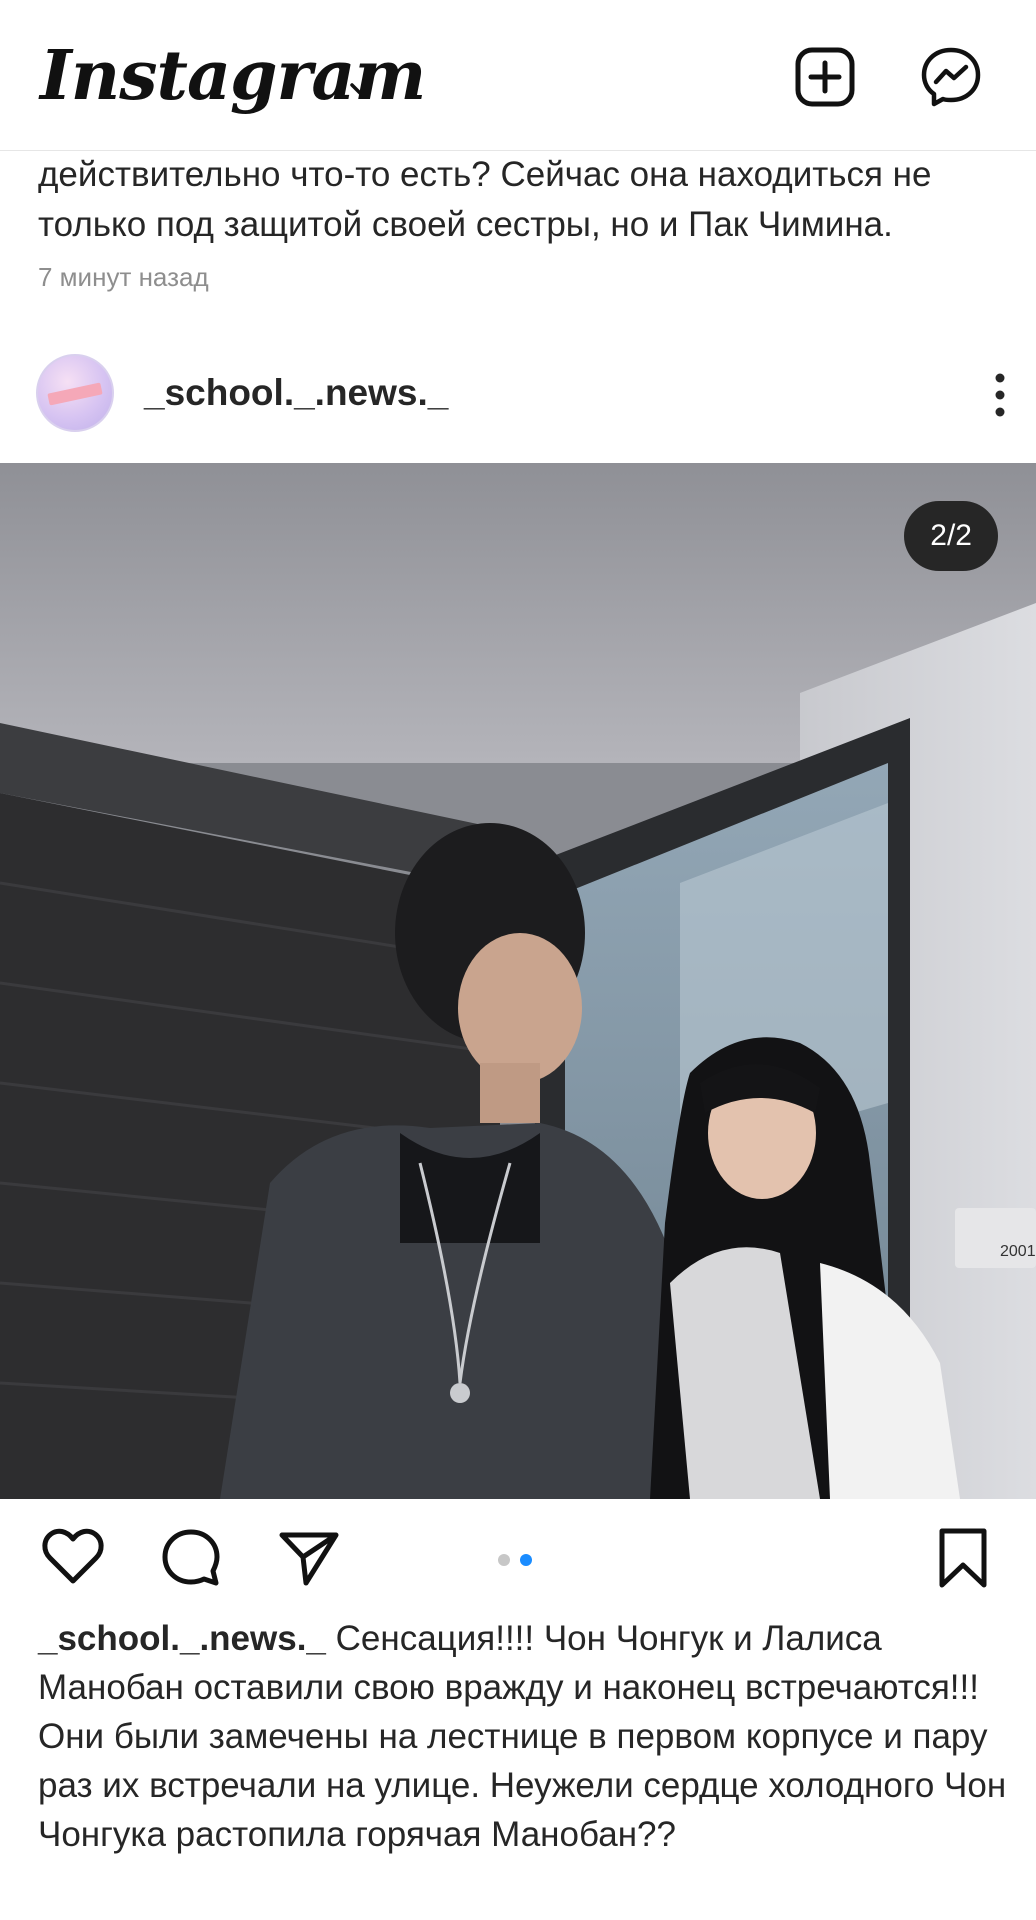 The image size is (1036, 1920). Describe the element at coordinates (526, 1560) in the screenshot. I see `carousel-dot-active` at that location.